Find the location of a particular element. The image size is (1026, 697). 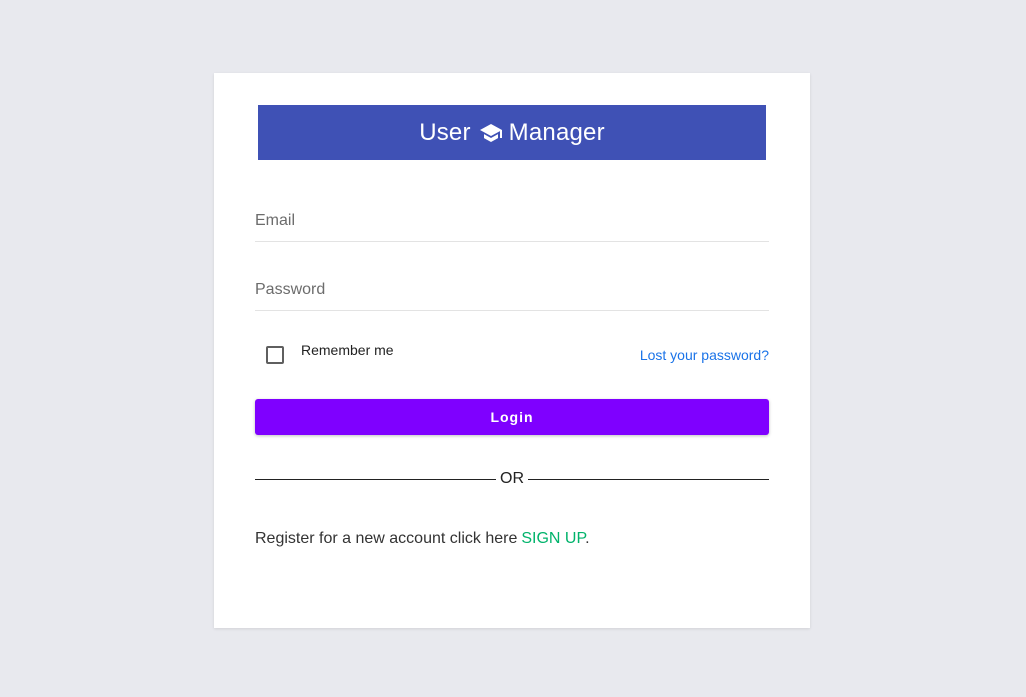

register-text: Register for a new account click here is located at coordinates (386, 538).